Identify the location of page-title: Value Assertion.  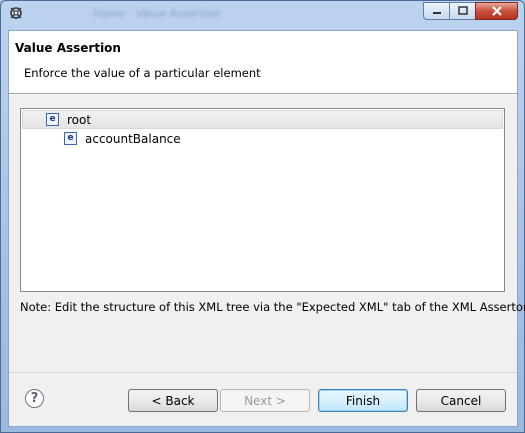
(68, 48).